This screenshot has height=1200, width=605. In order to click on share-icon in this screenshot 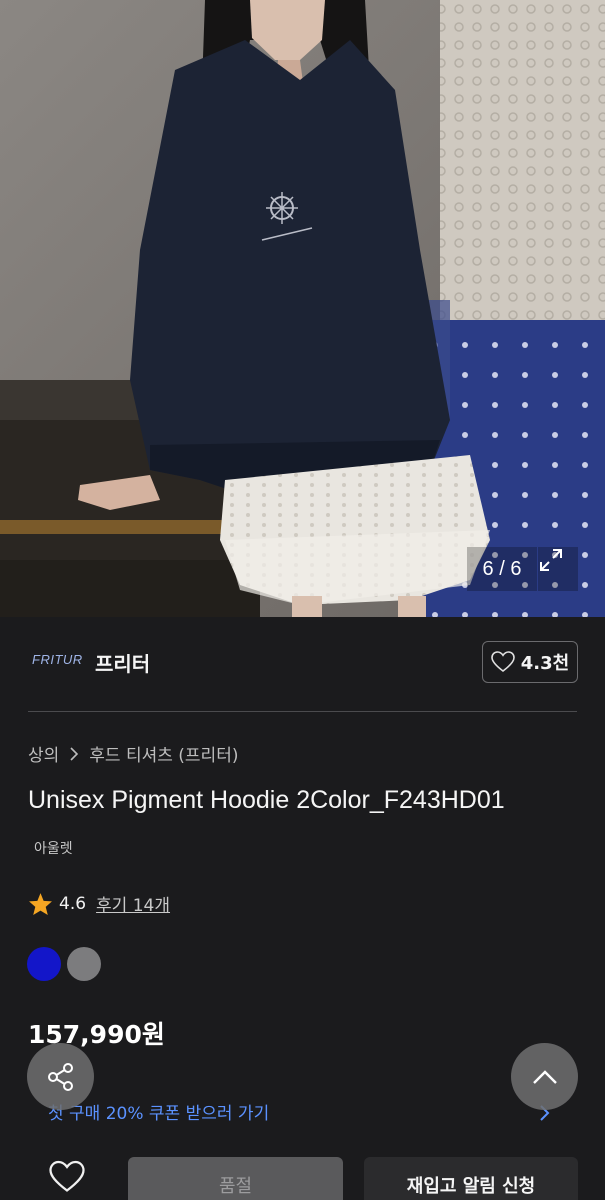, I will do `click(60, 1076)`.